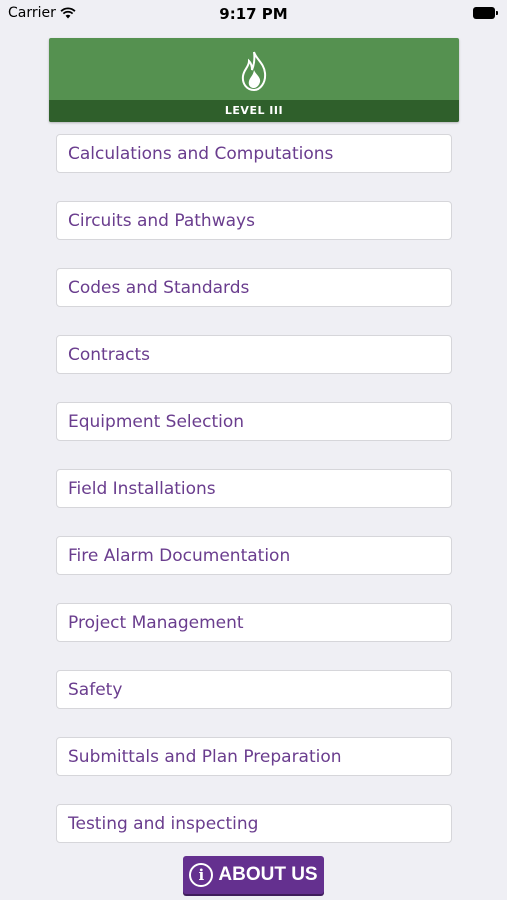  I want to click on menu-item: Submittals and Plan Preparation, so click(254, 756).